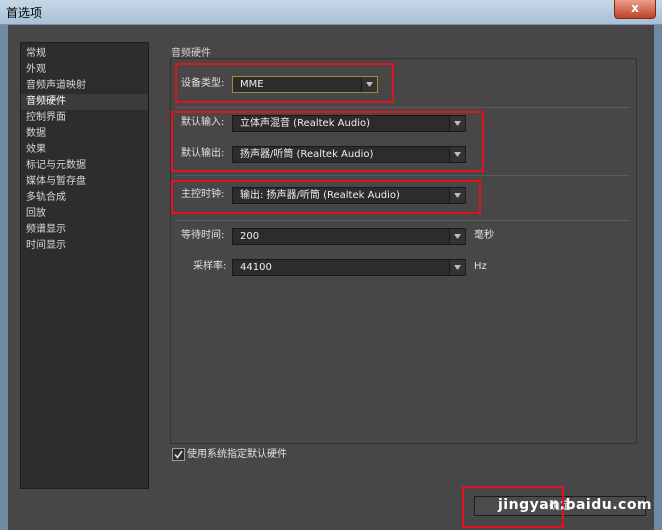 This screenshot has height=530, width=662. What do you see at coordinates (203, 122) in the screenshot?
I see `default-input-label: 默认输入:` at bounding box center [203, 122].